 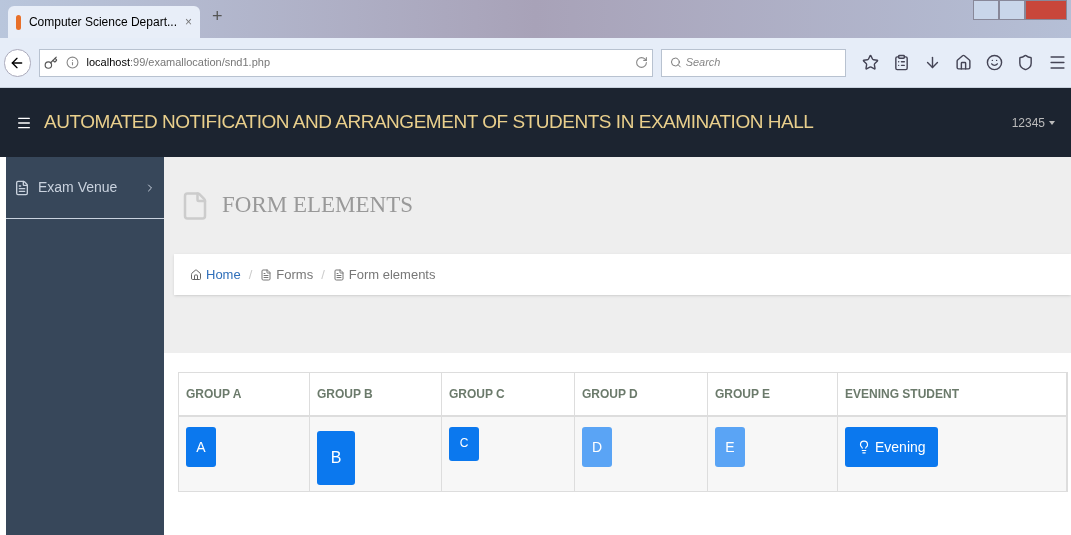 I want to click on address-bar: localhost:99/examallocation/snd1.php, so click(x=345, y=62).